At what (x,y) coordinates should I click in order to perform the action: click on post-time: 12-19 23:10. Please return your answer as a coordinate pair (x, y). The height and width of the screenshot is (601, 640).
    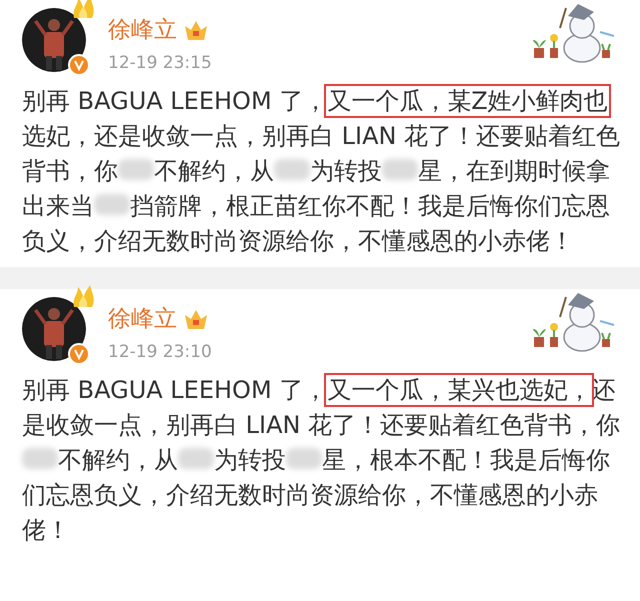
    Looking at the image, I should click on (160, 352).